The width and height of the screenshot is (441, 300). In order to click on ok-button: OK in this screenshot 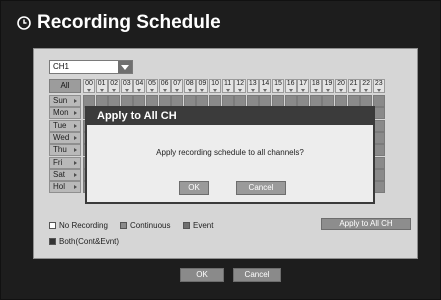, I will do `click(202, 275)`.